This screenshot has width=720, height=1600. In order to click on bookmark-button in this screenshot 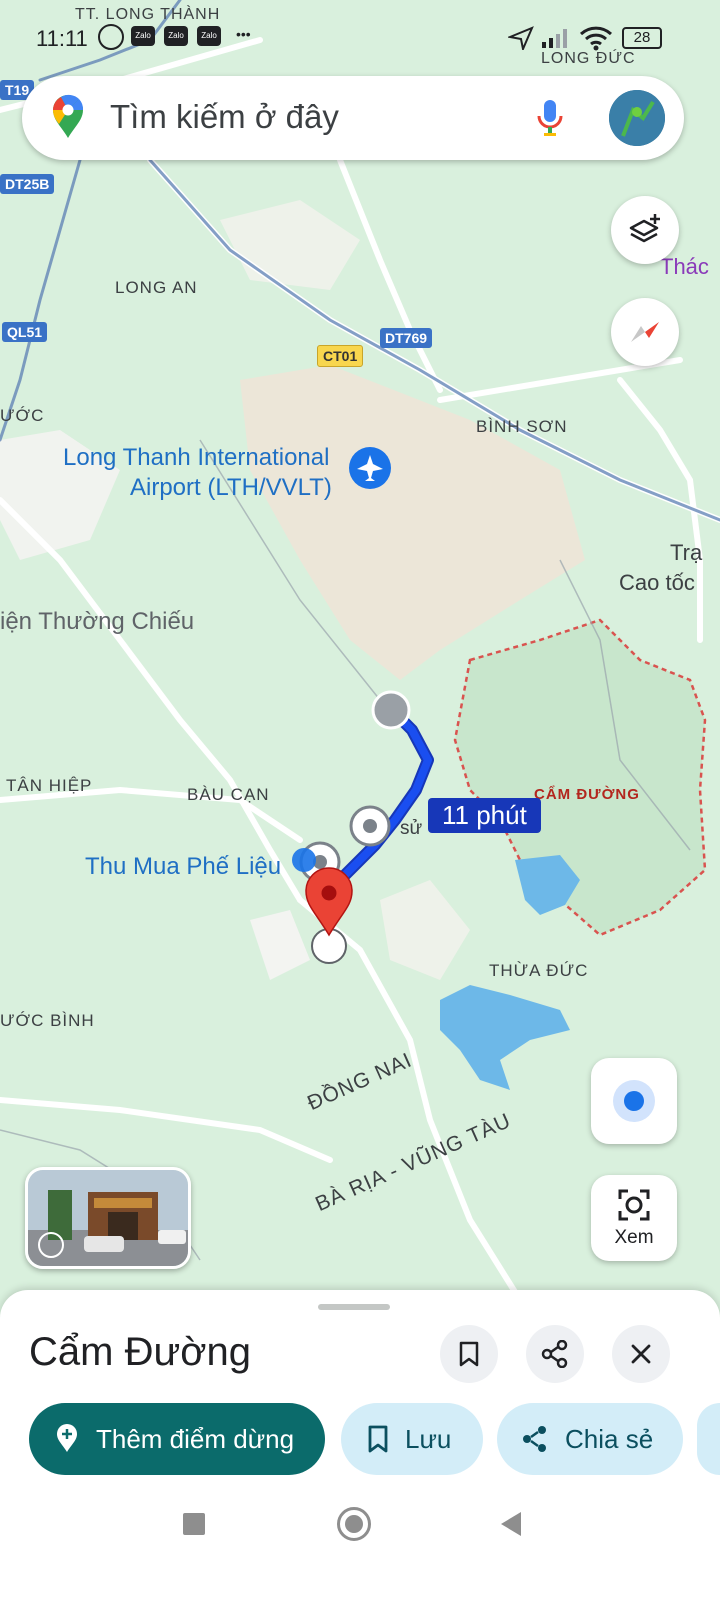, I will do `click(469, 1354)`.